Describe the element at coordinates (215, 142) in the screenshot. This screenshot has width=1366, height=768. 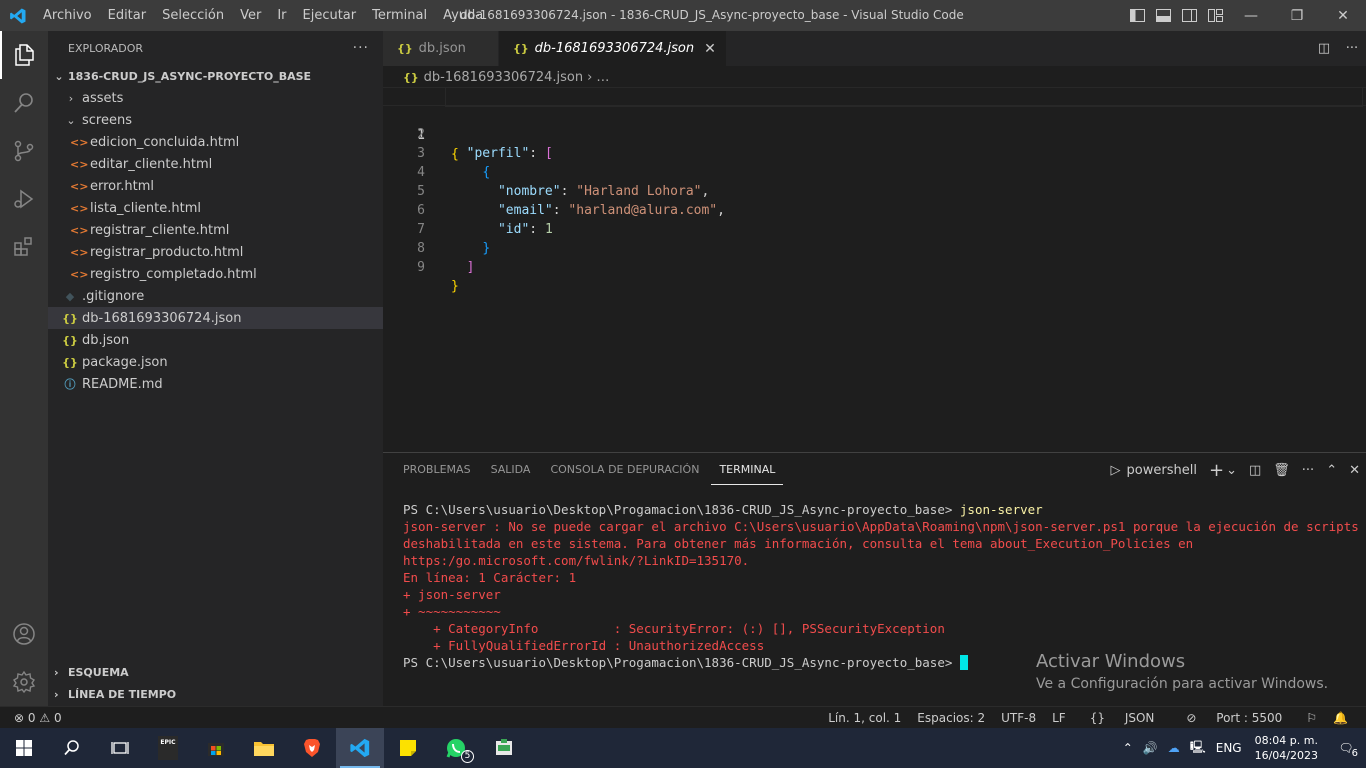
I see `file-item: <> edicion_concluida.html` at that location.